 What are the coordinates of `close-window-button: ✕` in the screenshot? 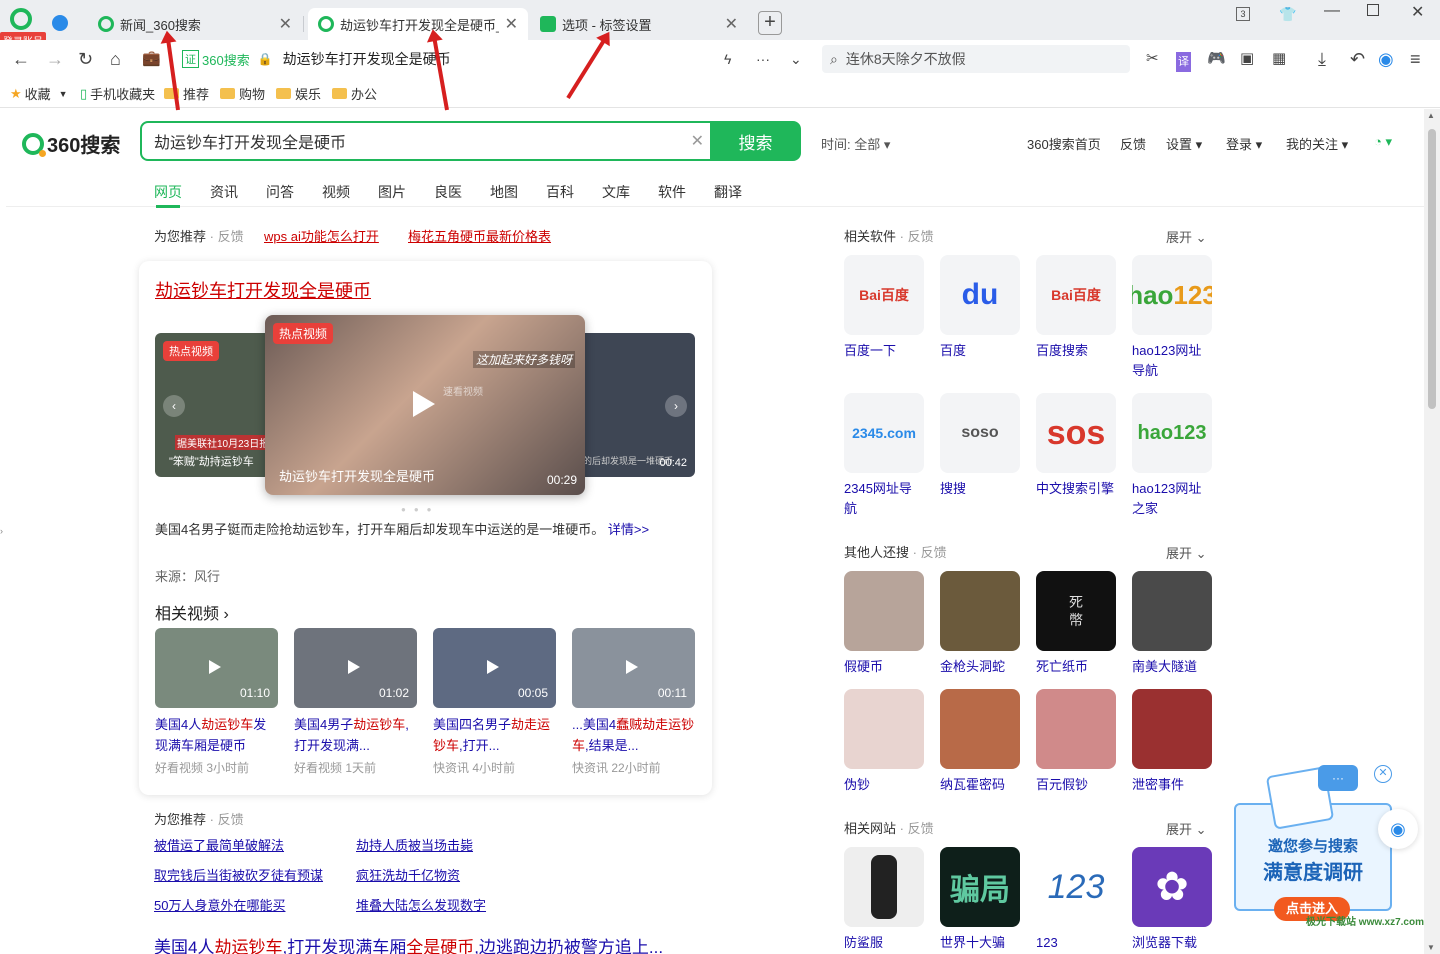 It's located at (1417, 12).